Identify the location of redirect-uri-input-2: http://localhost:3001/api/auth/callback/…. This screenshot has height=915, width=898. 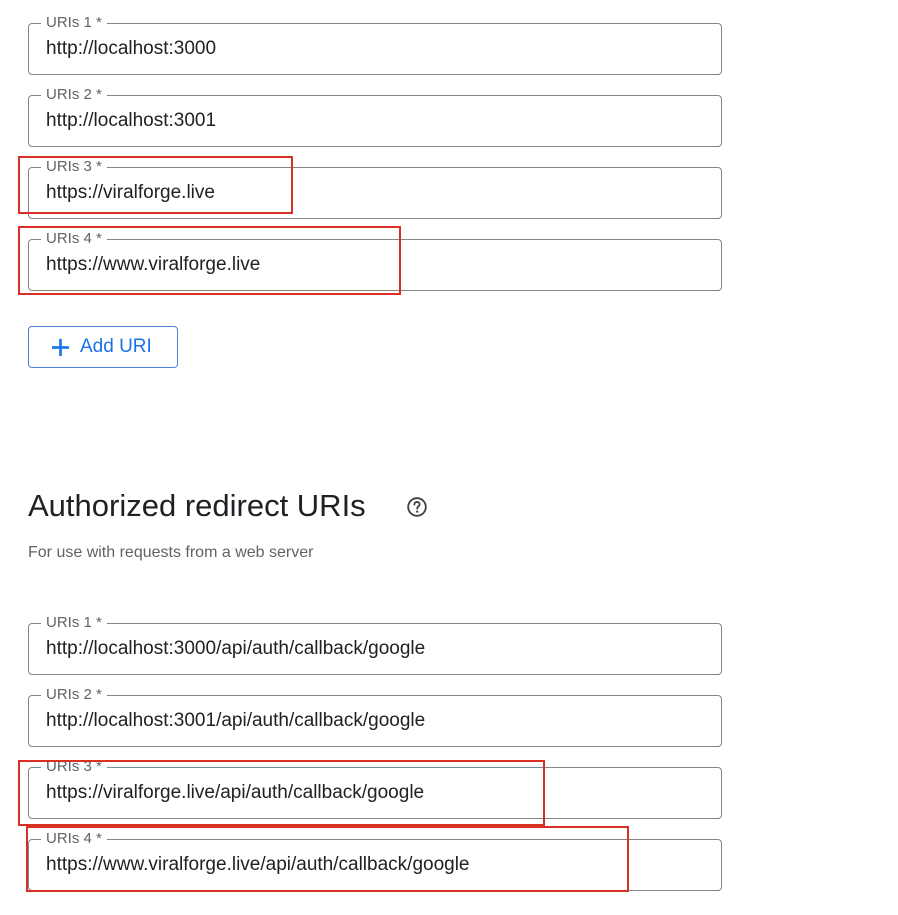
(235, 721).